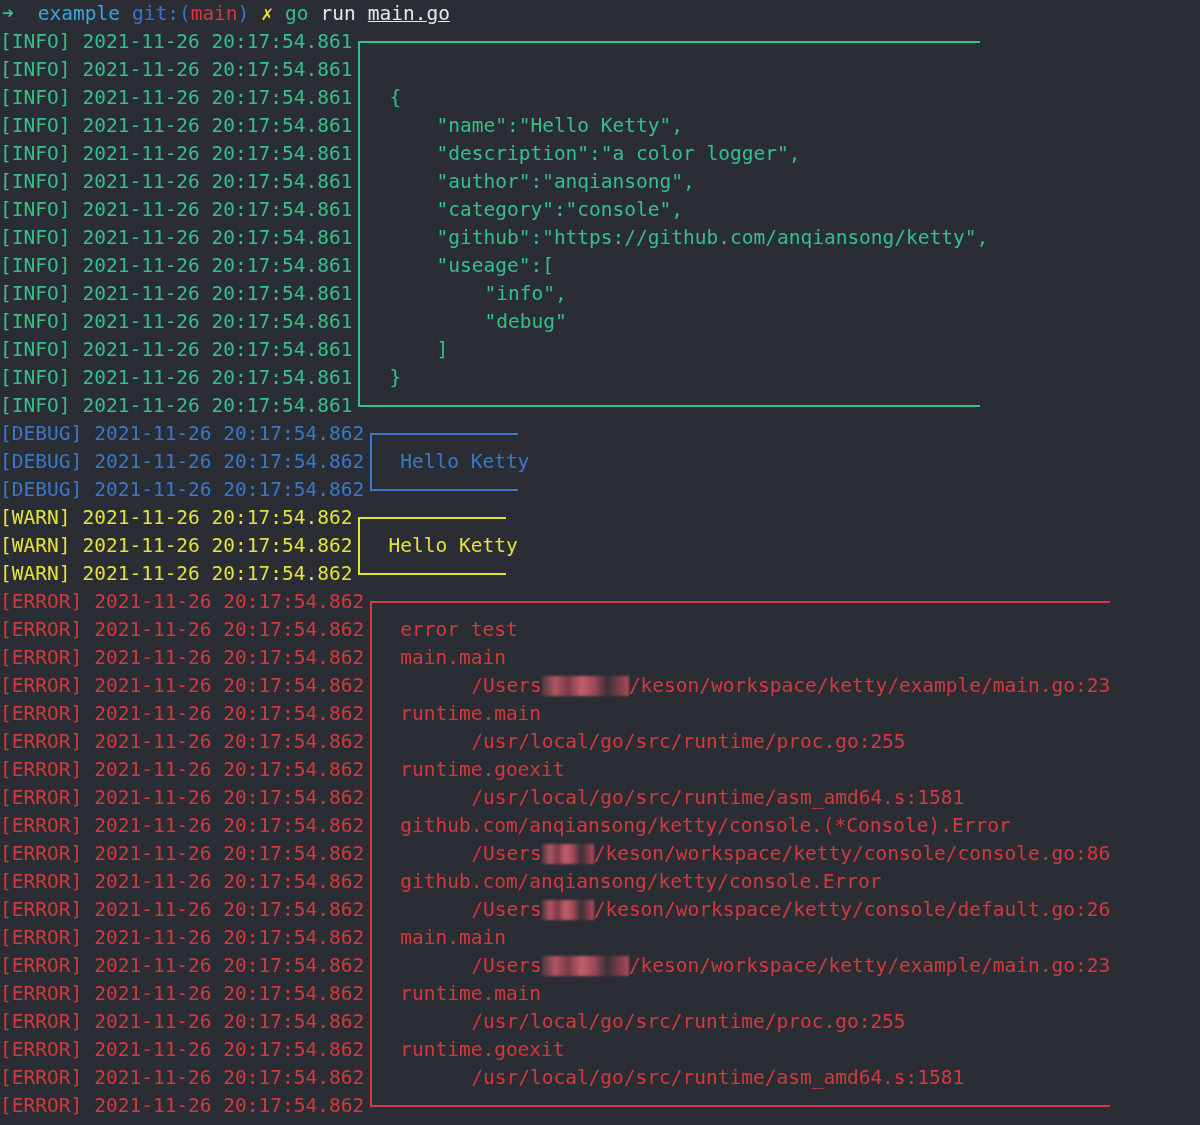 The height and width of the screenshot is (1125, 1200). I want to click on command: go, so click(297, 14).